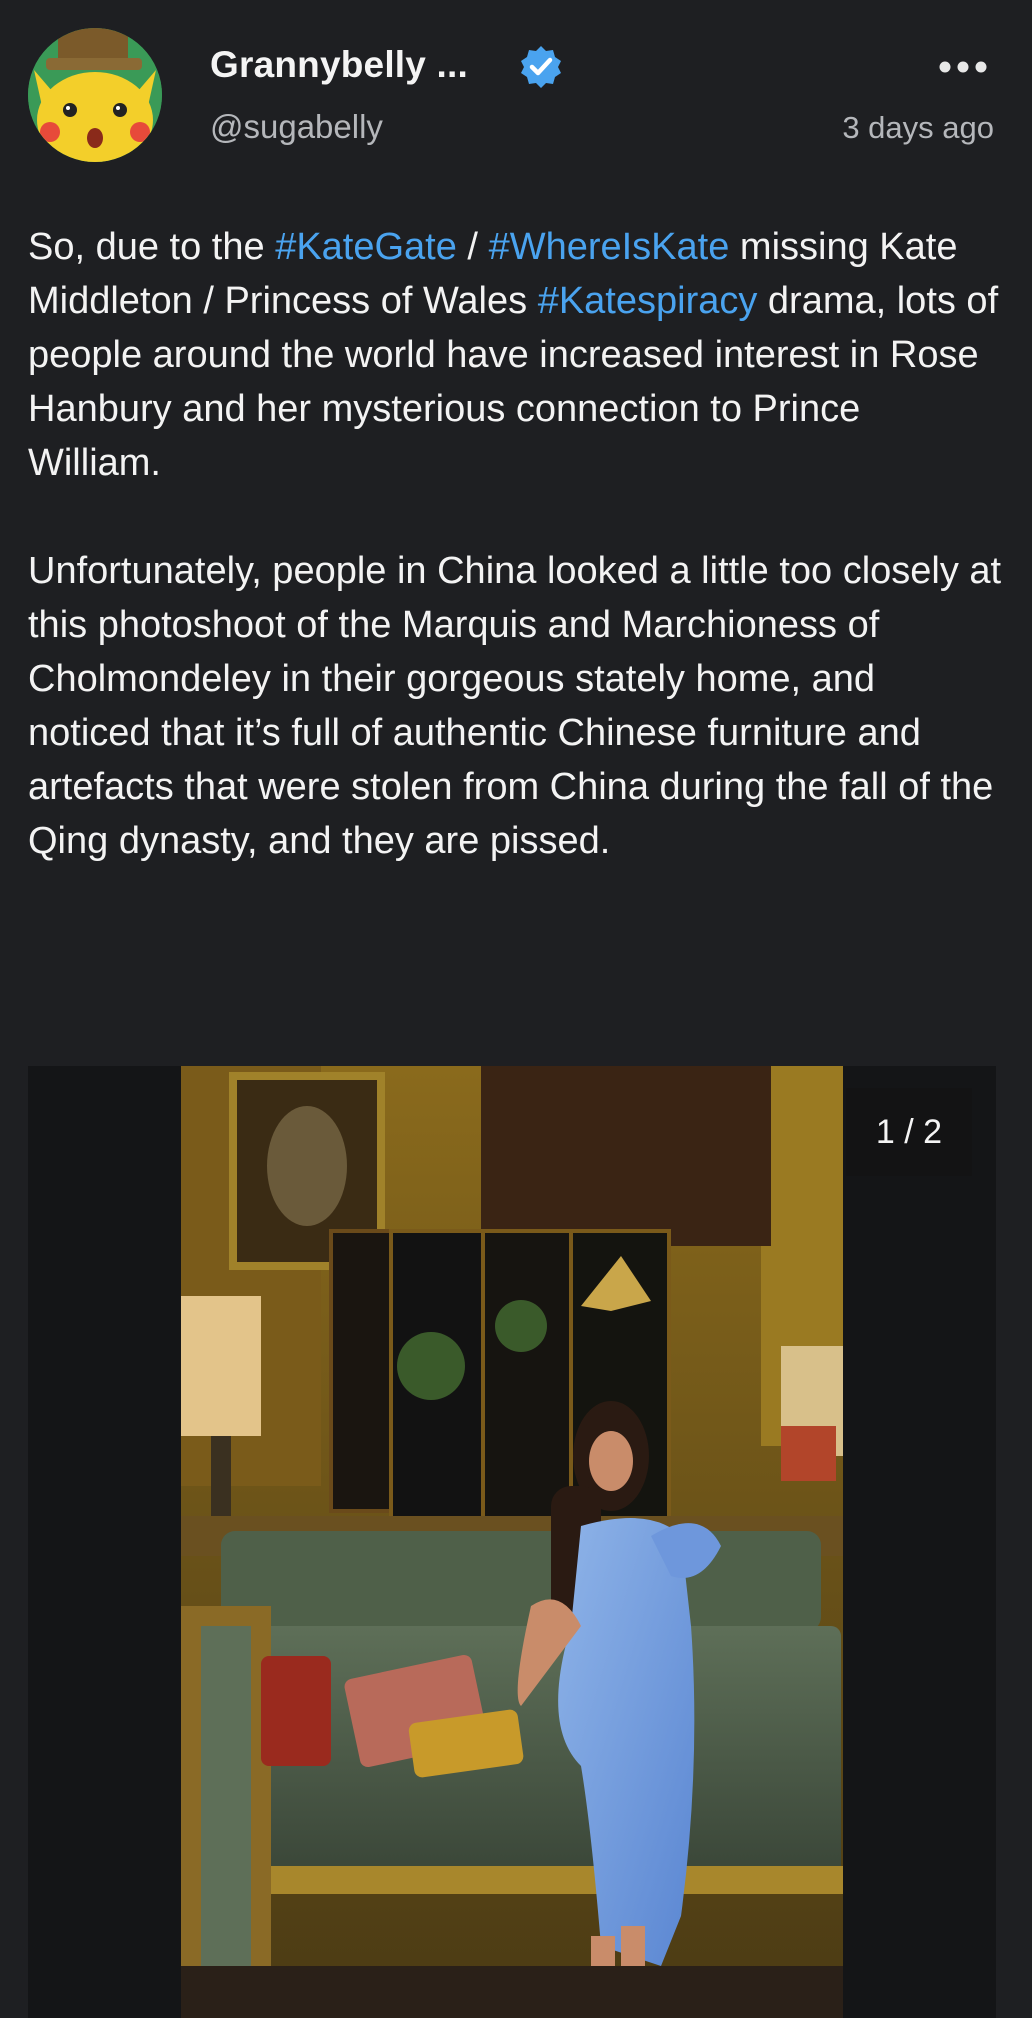 This screenshot has width=1032, height=2018. What do you see at coordinates (609, 247) in the screenshot?
I see `hashtag-link: #WhereIsKate` at bounding box center [609, 247].